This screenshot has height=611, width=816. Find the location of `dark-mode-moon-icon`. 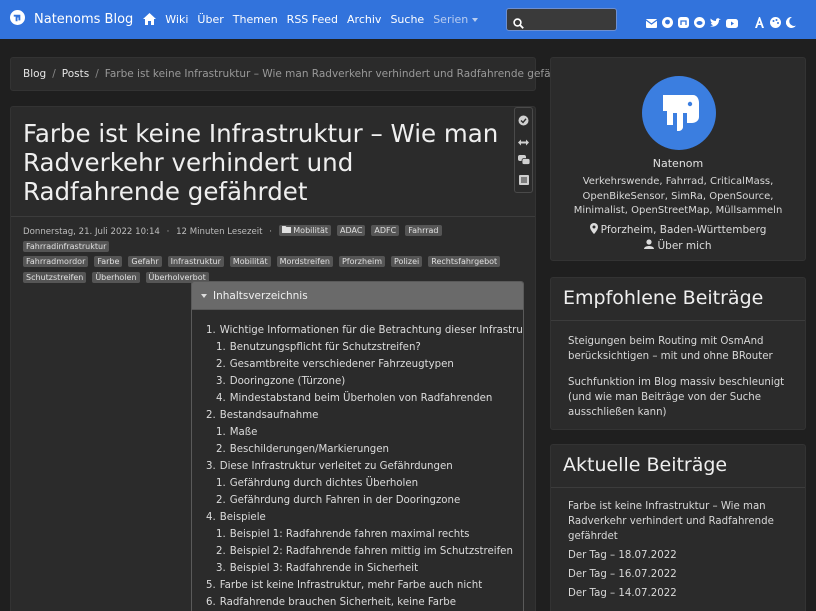

dark-mode-moon-icon is located at coordinates (790, 22).